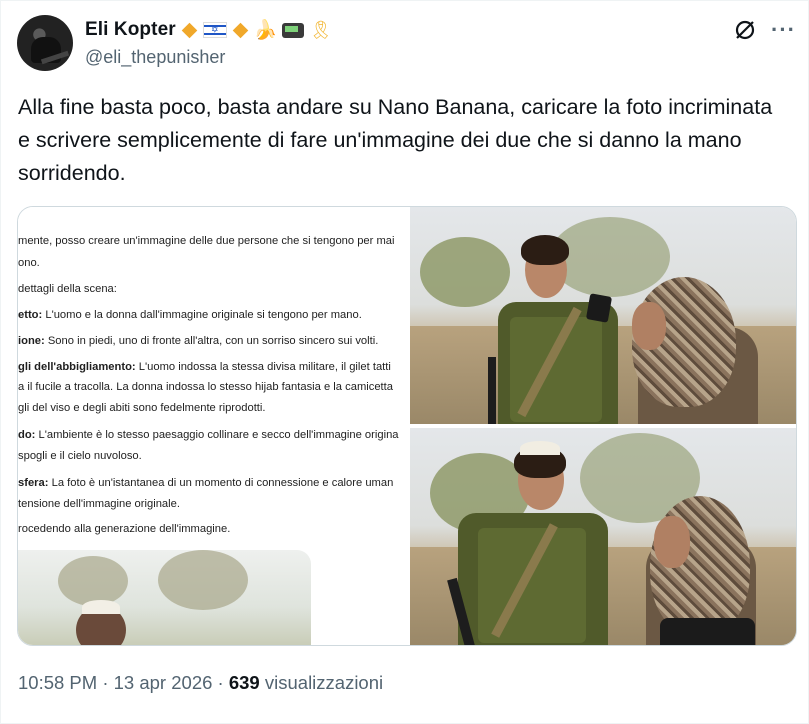 The height and width of the screenshot is (724, 809). Describe the element at coordinates (45, 43) in the screenshot. I see `avatar` at that location.